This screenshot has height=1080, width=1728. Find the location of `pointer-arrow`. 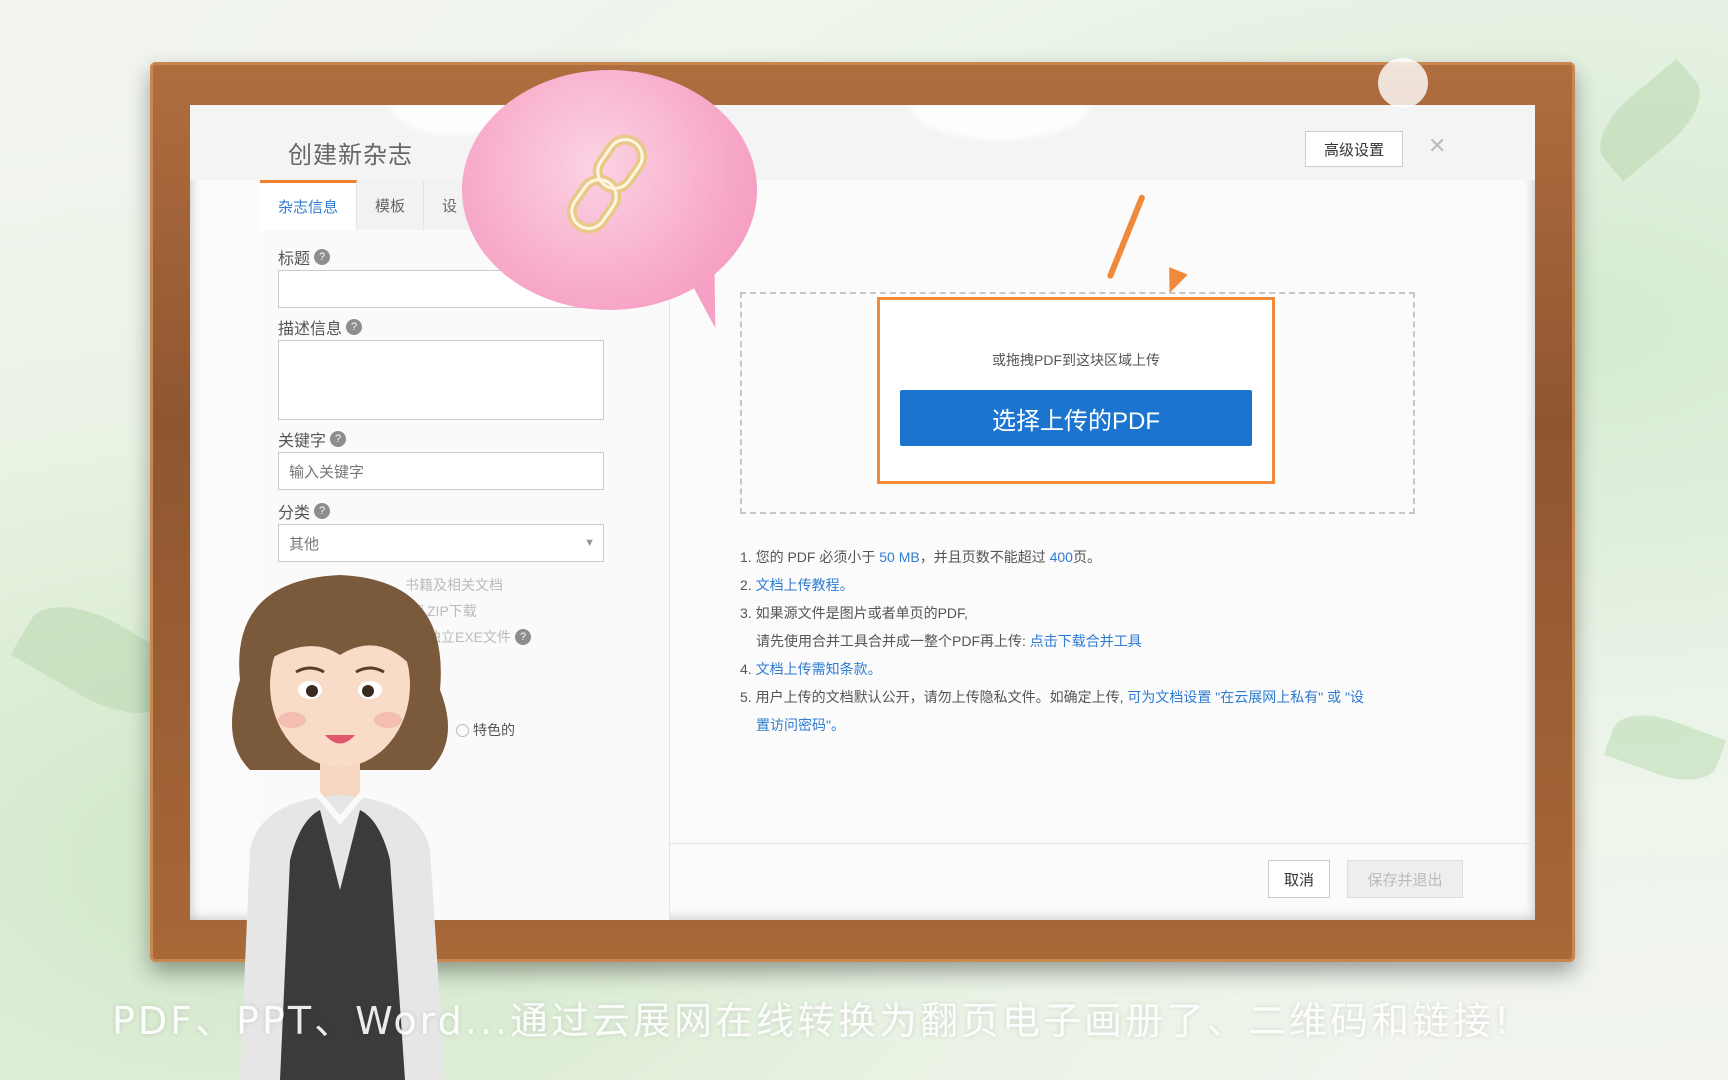

pointer-arrow is located at coordinates (1126, 236).